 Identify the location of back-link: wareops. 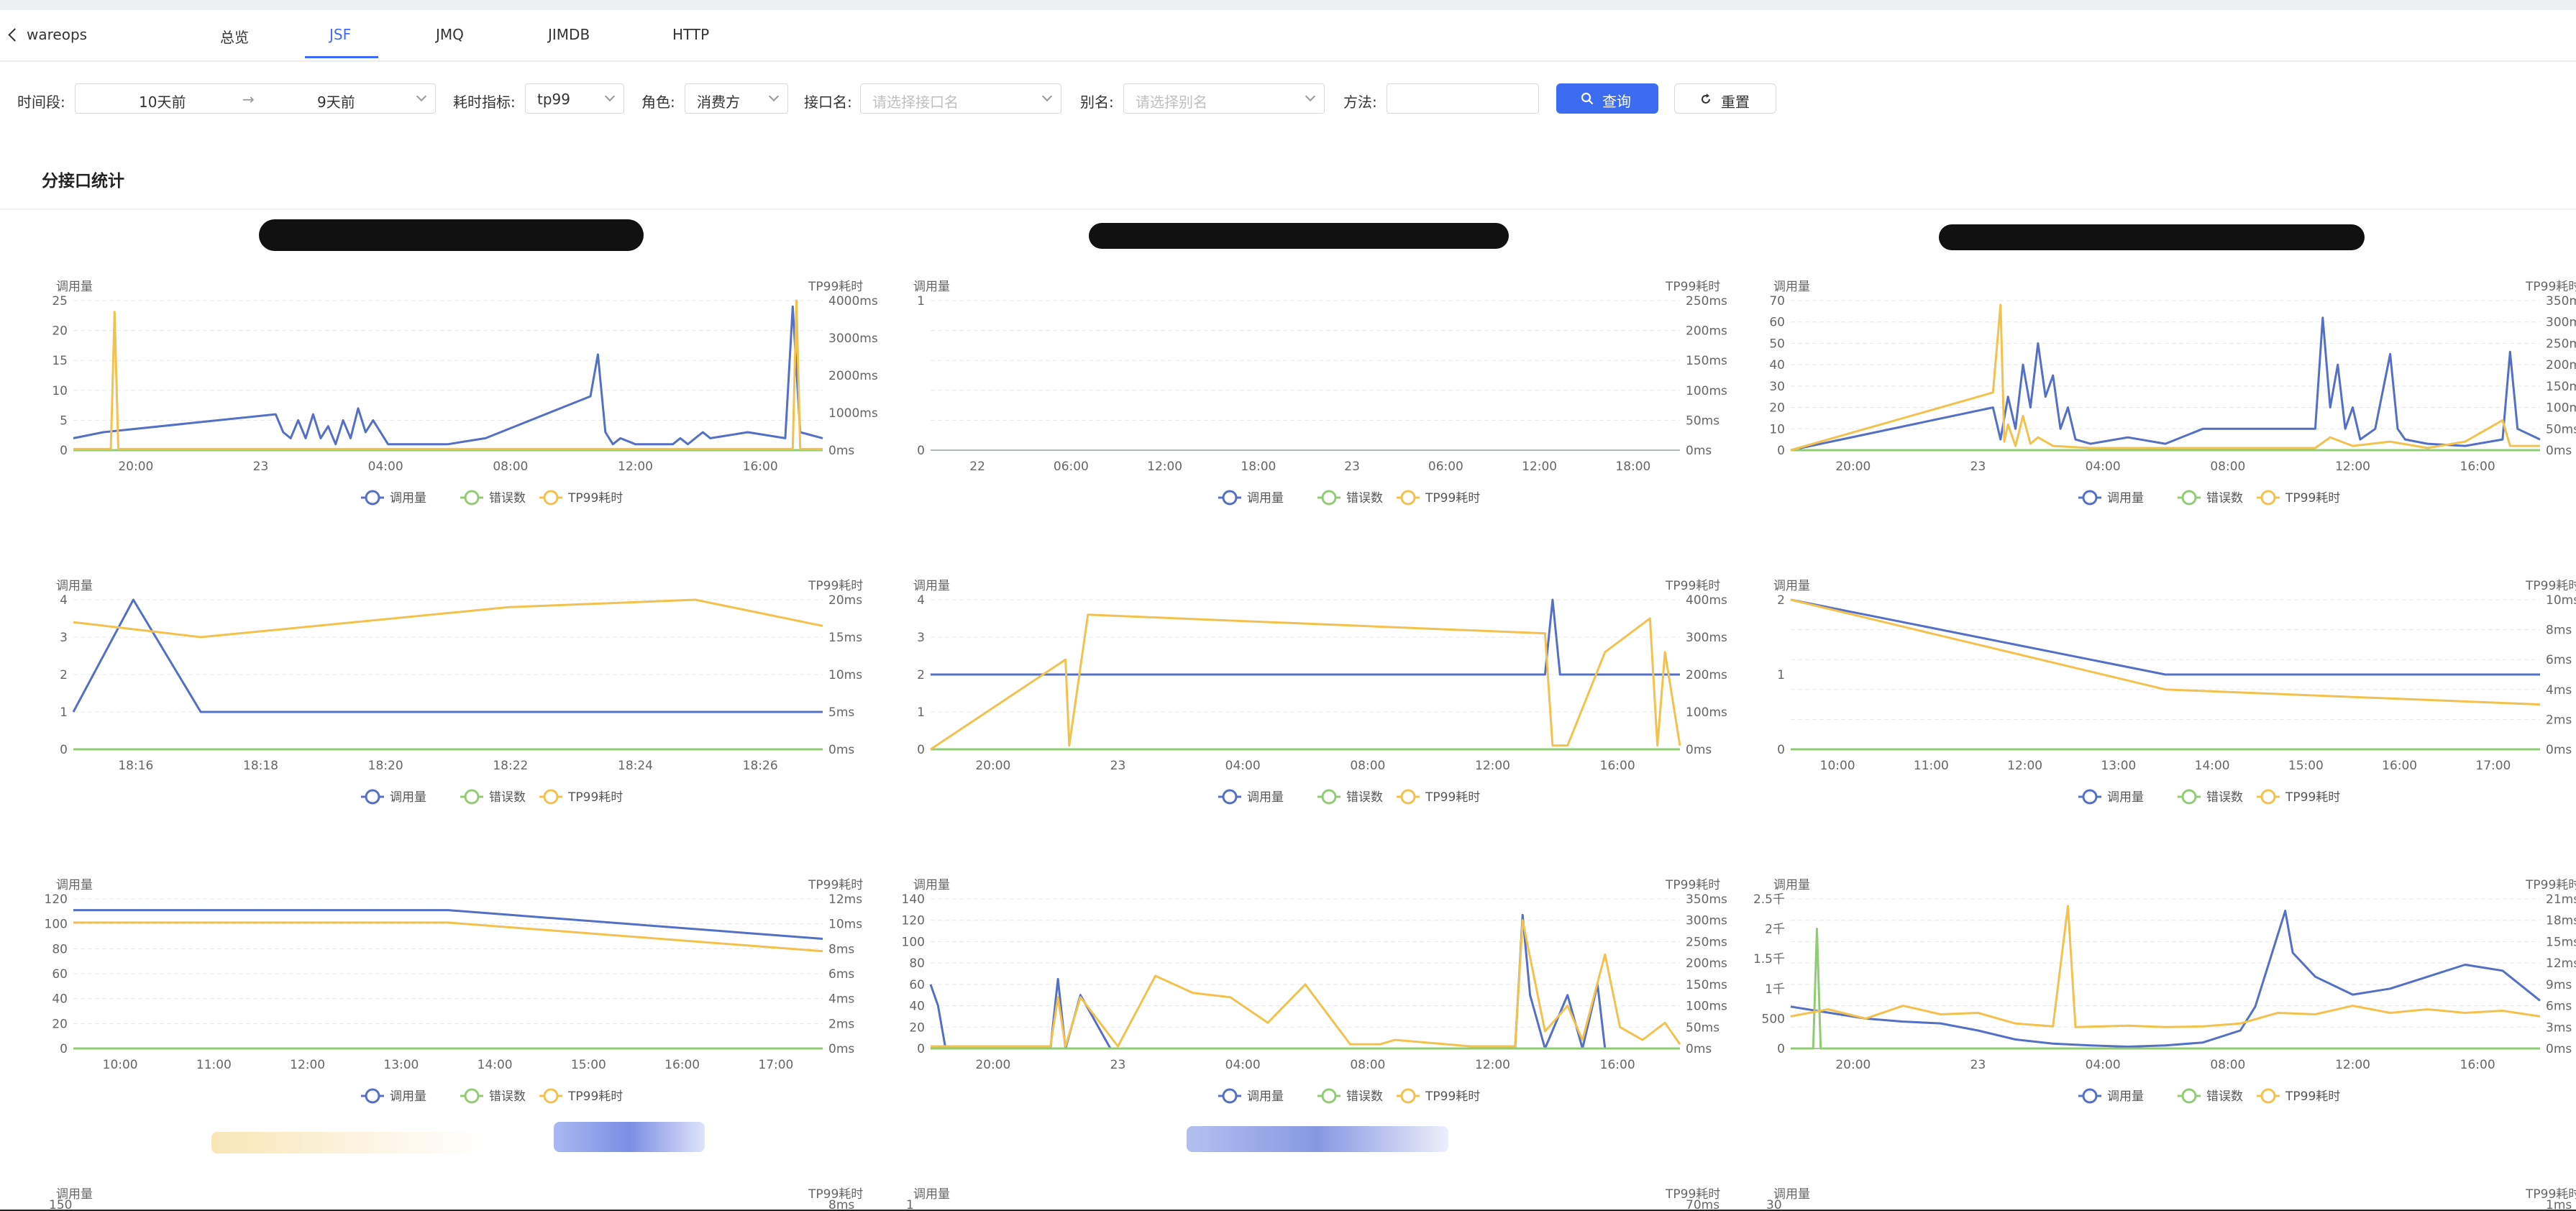
(47, 34).